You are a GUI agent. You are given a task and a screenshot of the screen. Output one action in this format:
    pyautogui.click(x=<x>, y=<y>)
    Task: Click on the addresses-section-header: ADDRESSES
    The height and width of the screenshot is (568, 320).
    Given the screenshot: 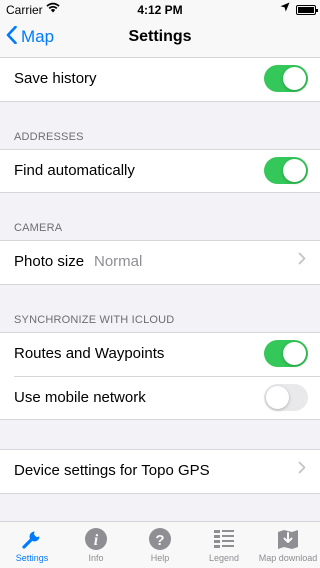 What is the action you would take?
    pyautogui.click(x=49, y=137)
    